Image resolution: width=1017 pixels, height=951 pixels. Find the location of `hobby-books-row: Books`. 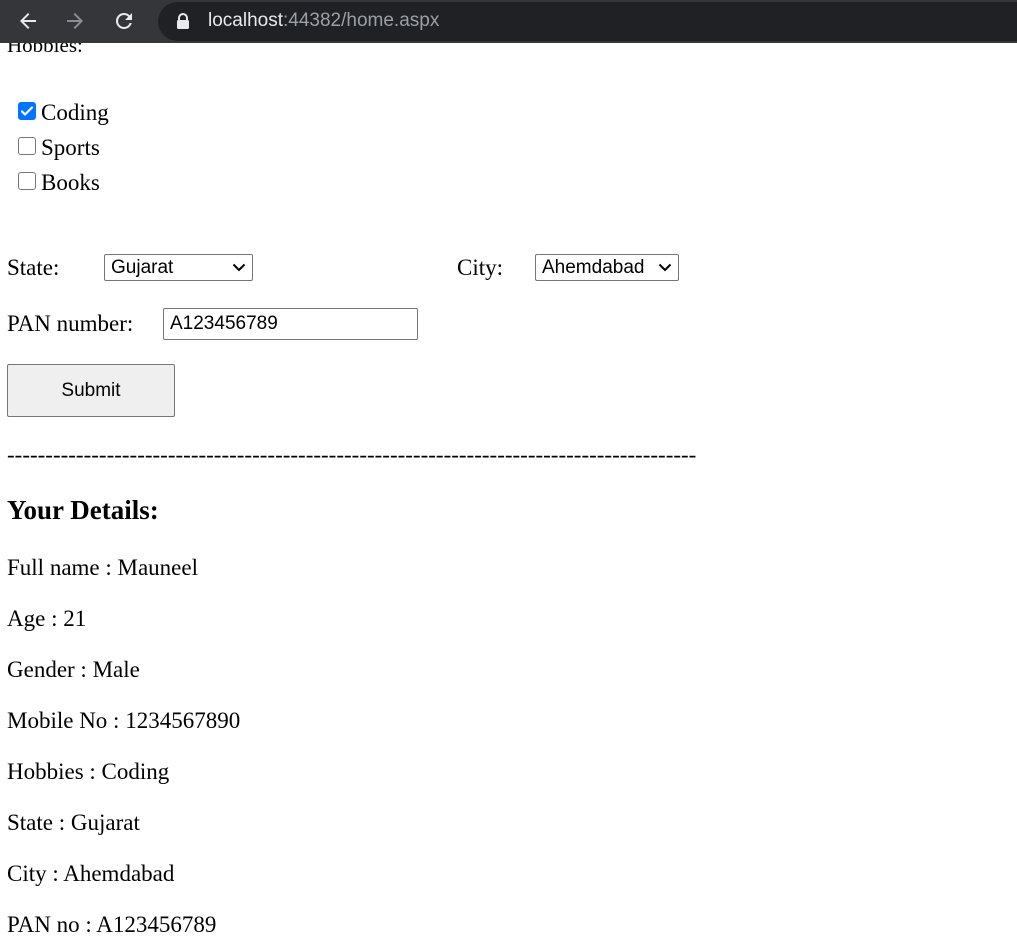

hobby-books-row: Books is located at coordinates (59, 183).